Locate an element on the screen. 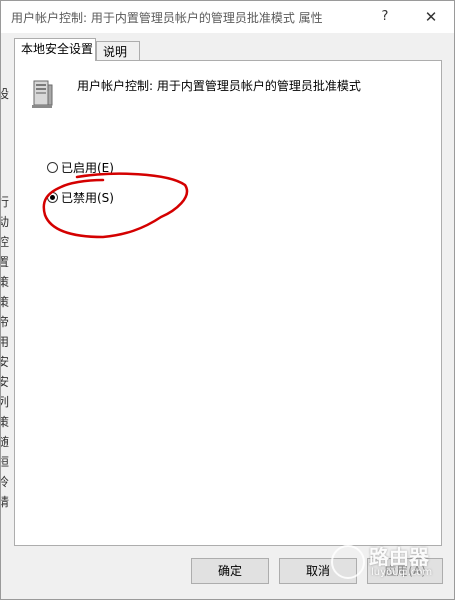 The image size is (455, 600). help-button: ? is located at coordinates (385, 17).